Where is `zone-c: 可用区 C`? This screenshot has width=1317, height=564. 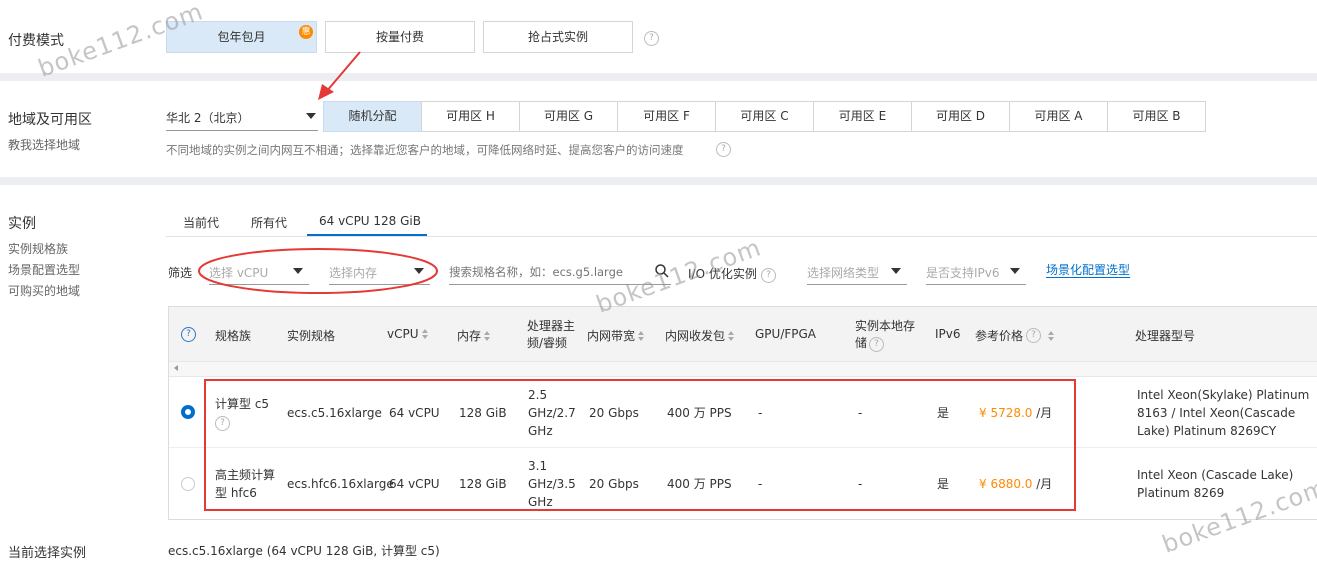 zone-c: 可用区 C is located at coordinates (764, 116).